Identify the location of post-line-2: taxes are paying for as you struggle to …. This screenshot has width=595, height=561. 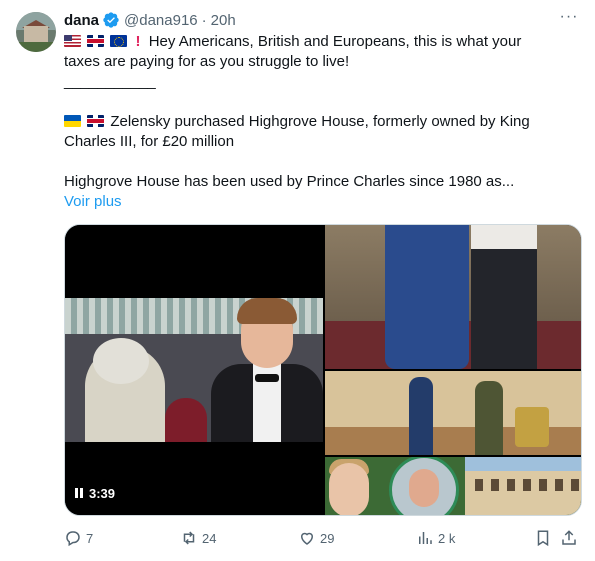
(207, 61).